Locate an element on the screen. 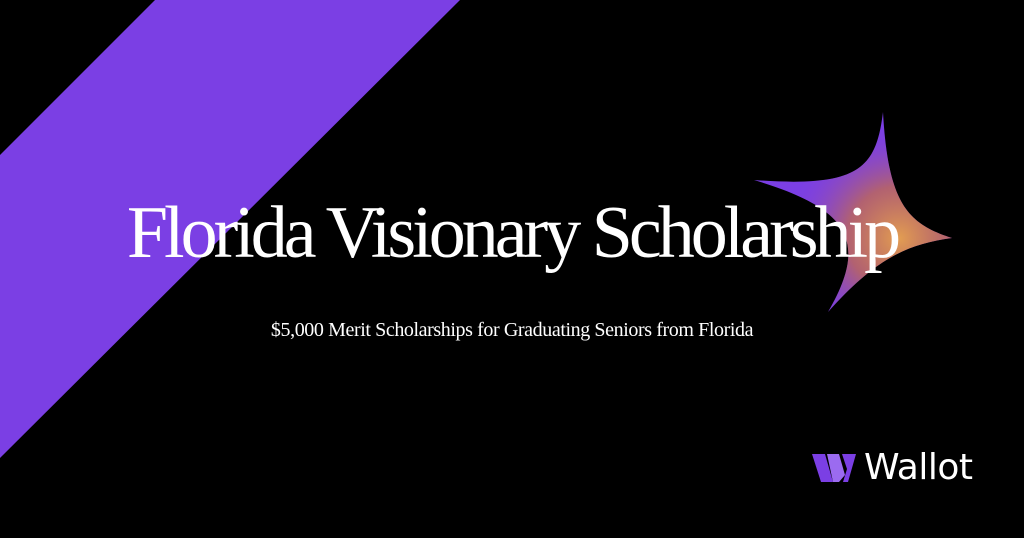 The height and width of the screenshot is (538, 1024). brand-name: Wallot is located at coordinates (918, 467).